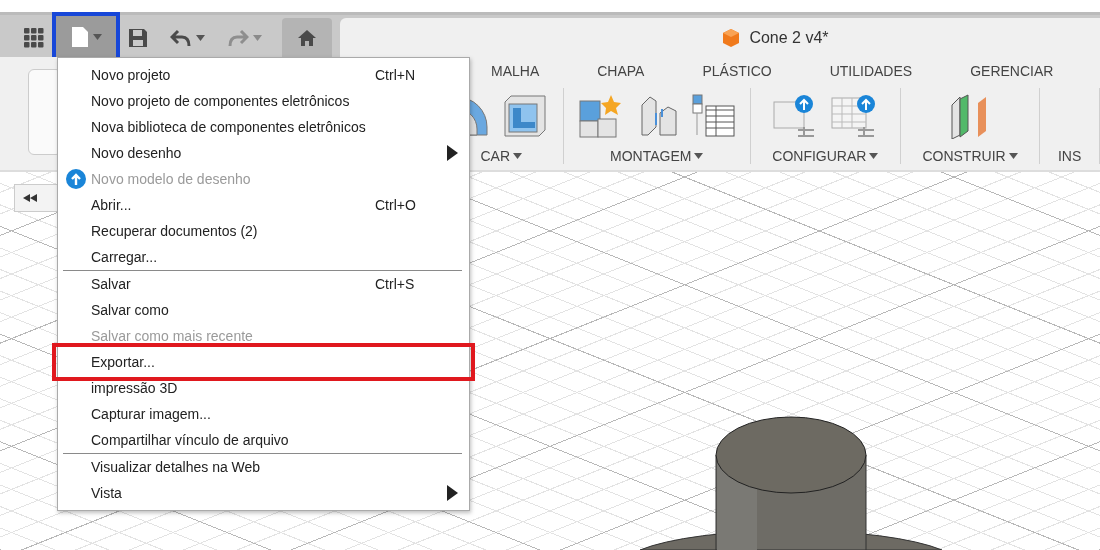 The image size is (1100, 550). I want to click on menu-item-label: Compartilhar vínculo de arquivo, so click(190, 440).